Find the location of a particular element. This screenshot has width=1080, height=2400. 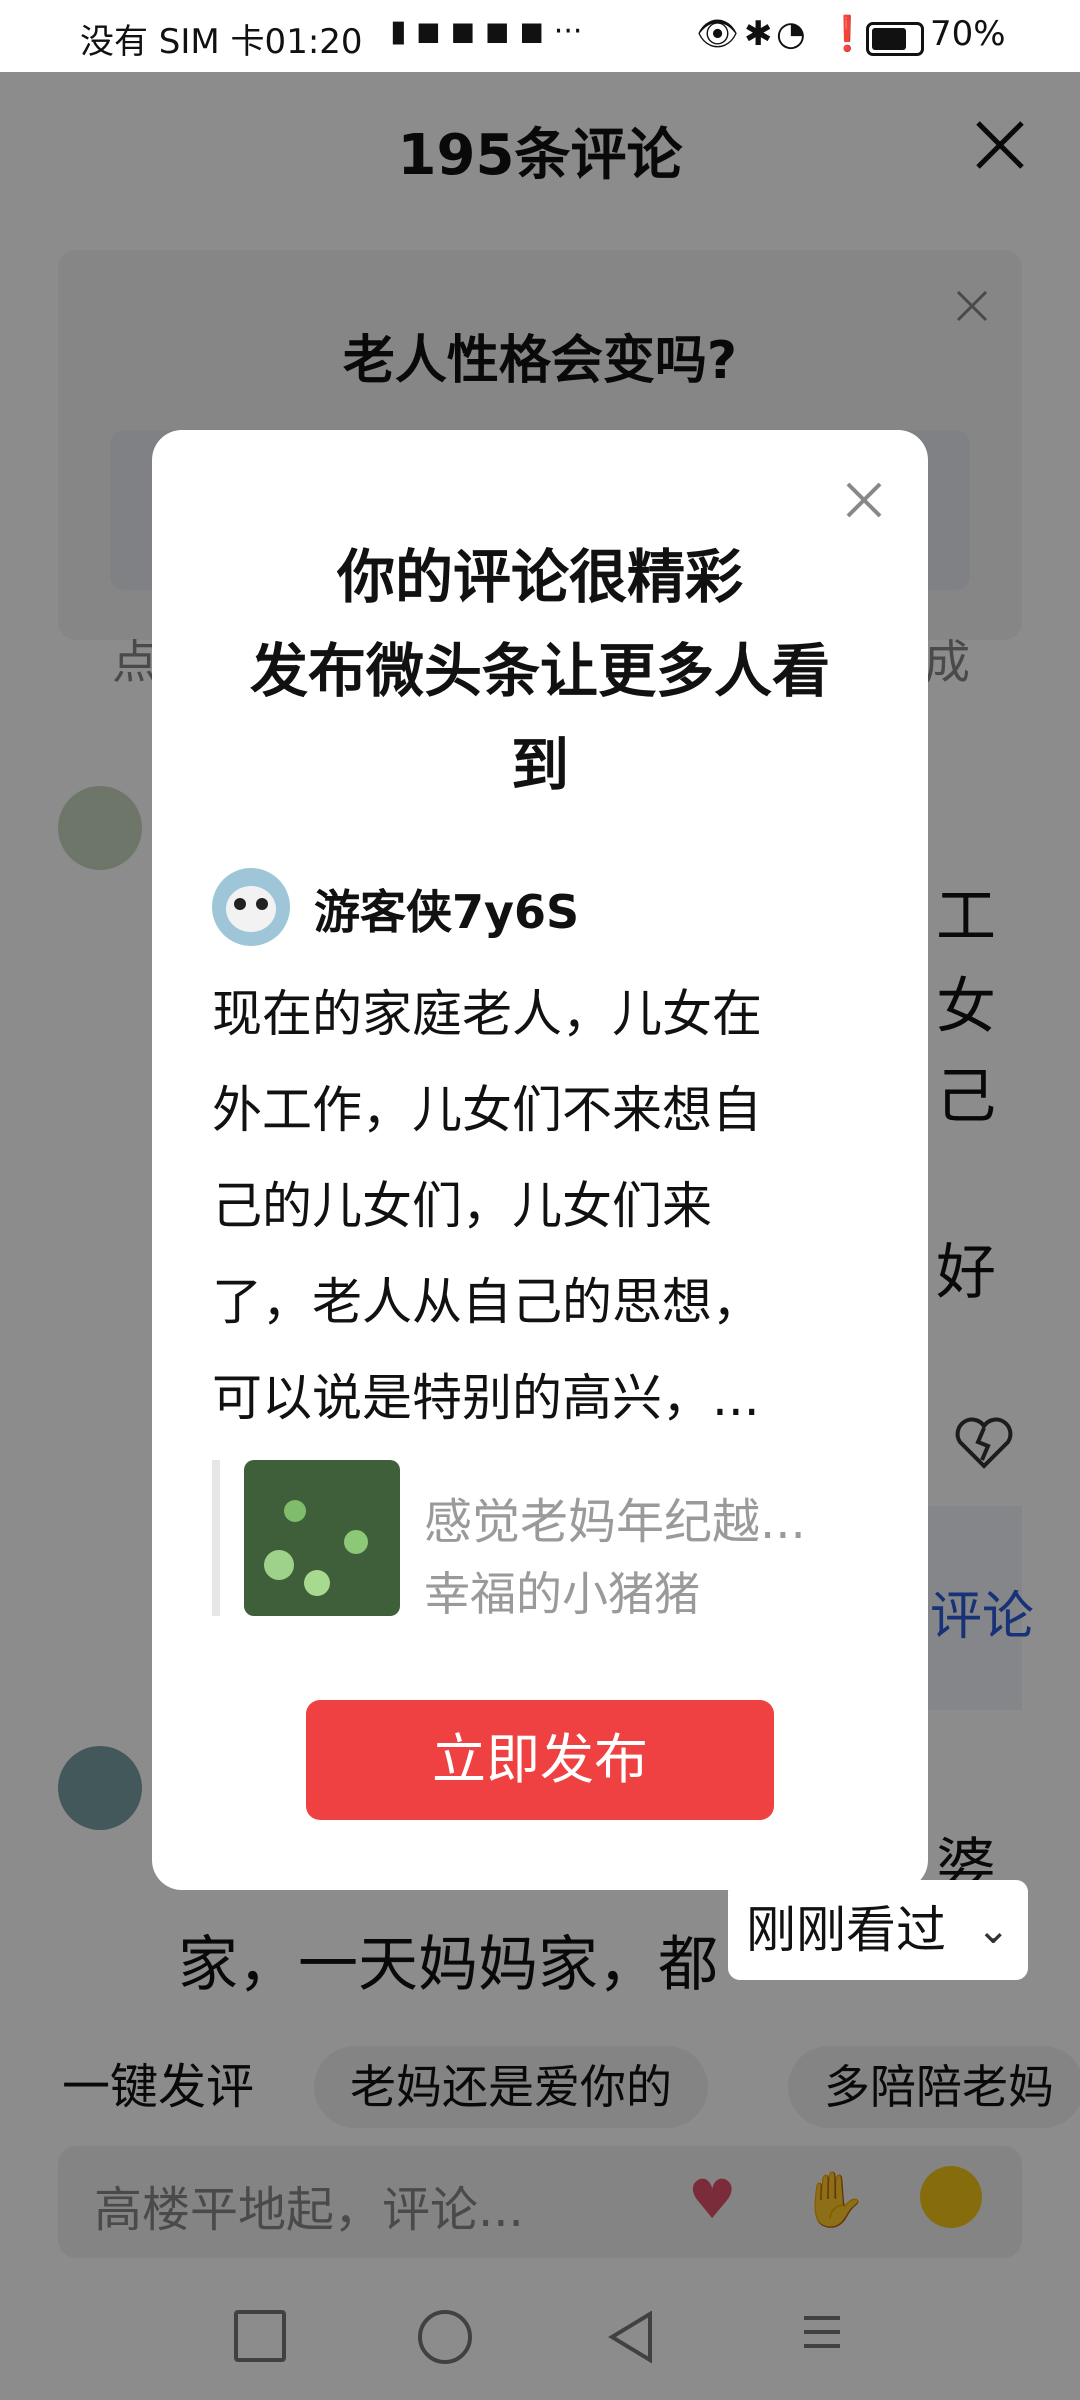

comment-line: 现在的家庭老人，儿女在 is located at coordinates (487, 1014).